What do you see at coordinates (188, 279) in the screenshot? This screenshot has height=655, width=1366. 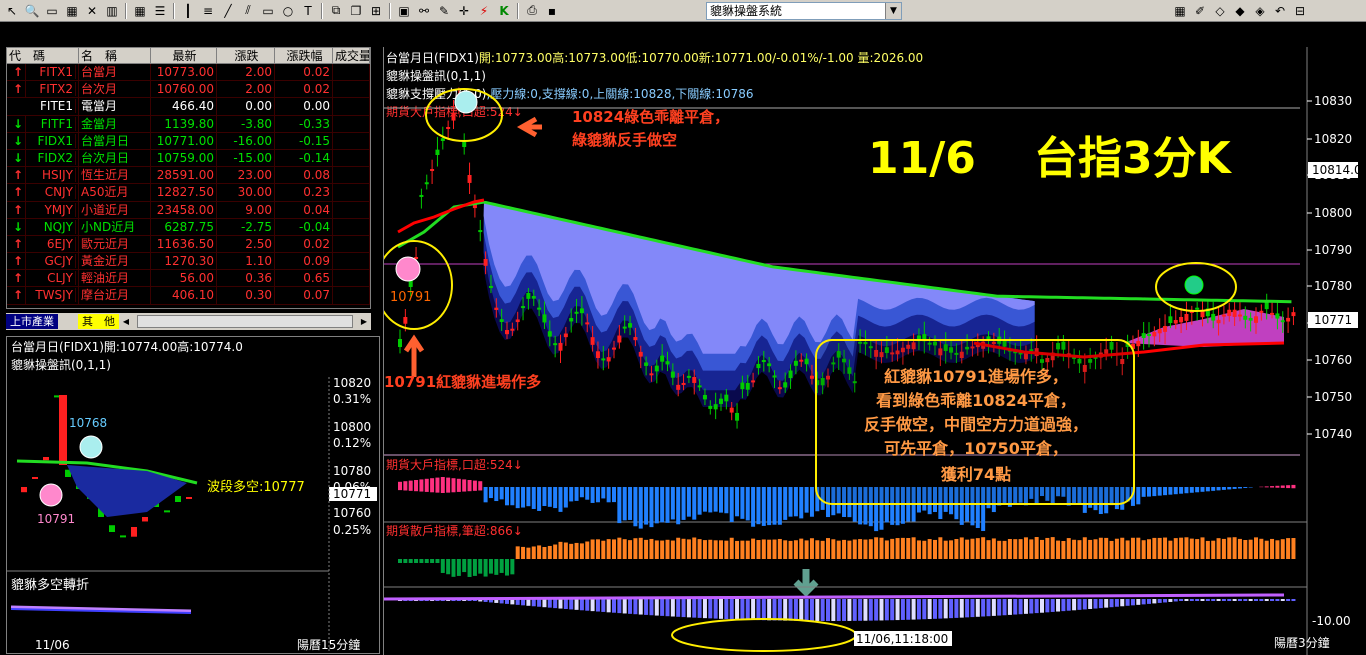 I see `table-row: ↑ CLJY 輕油近月 56.00 0.36 0.65` at bounding box center [188, 279].